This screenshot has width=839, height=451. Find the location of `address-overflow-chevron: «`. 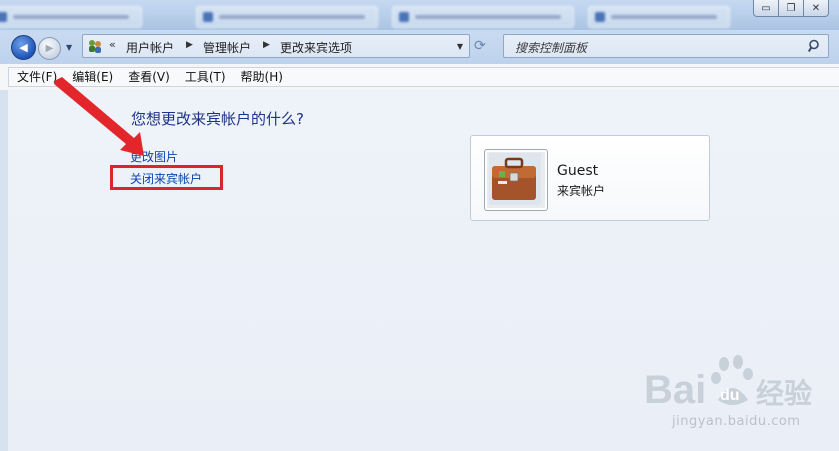

address-overflow-chevron: « is located at coordinates (112, 44).